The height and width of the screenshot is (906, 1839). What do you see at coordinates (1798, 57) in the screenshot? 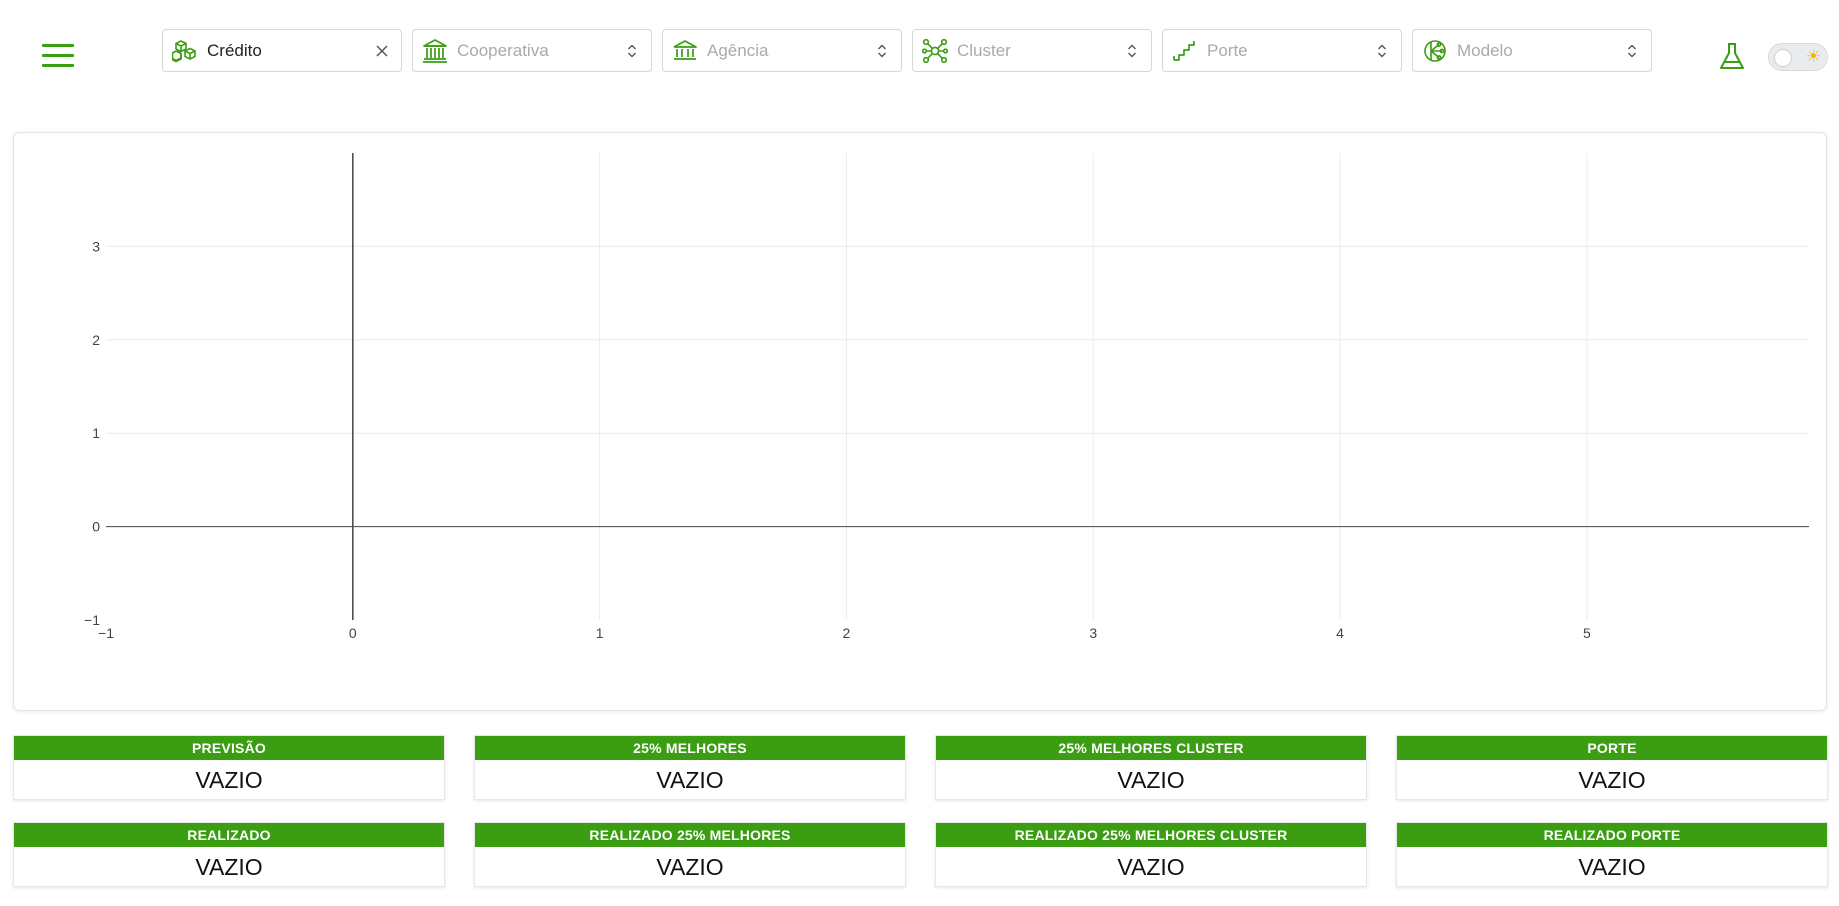
I see `theme-toggle: ☀` at bounding box center [1798, 57].